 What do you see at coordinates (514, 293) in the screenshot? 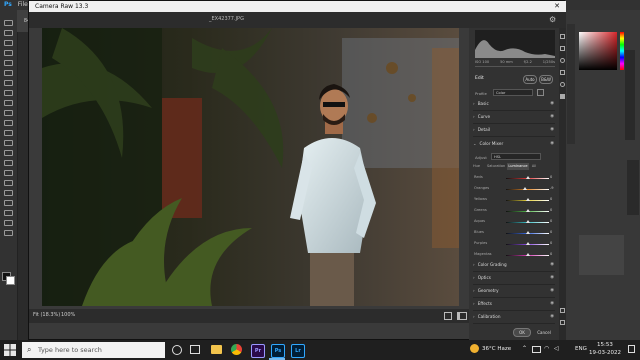
I see `section-geometry: › Geometry ◉` at bounding box center [514, 293].